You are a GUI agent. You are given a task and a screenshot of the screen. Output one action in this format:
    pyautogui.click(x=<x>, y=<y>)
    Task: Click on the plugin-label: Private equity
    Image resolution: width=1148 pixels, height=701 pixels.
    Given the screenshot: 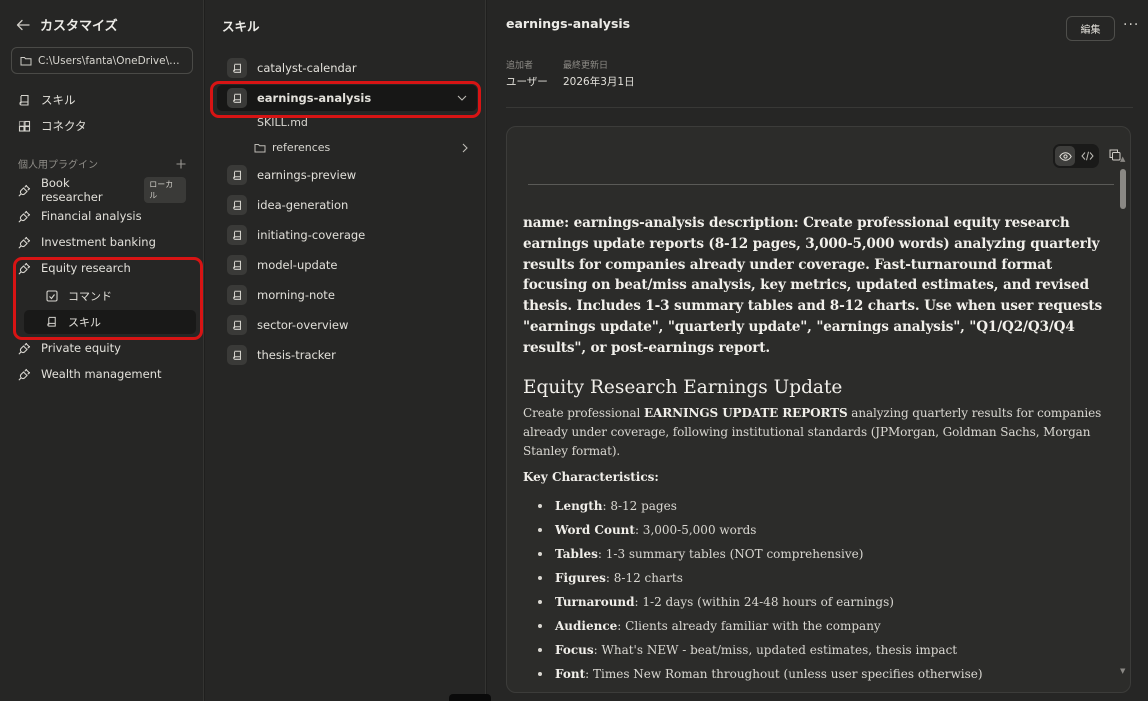 What is the action you would take?
    pyautogui.click(x=81, y=348)
    